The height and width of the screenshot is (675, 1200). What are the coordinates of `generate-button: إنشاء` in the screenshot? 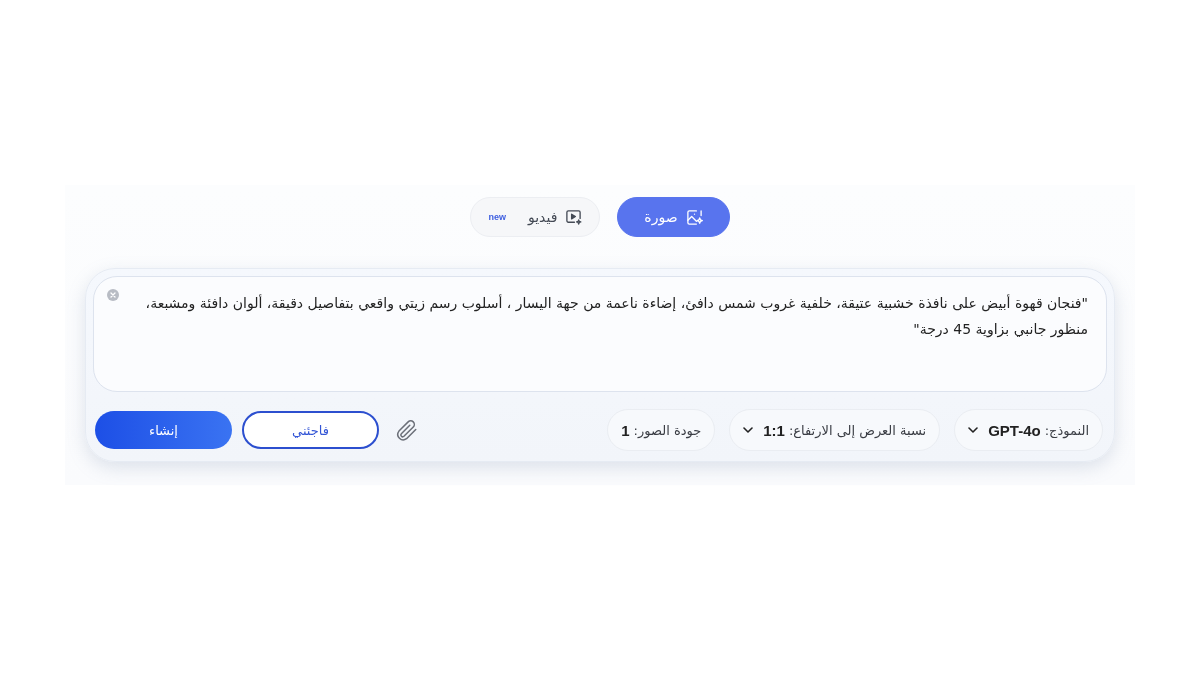 It's located at (163, 430).